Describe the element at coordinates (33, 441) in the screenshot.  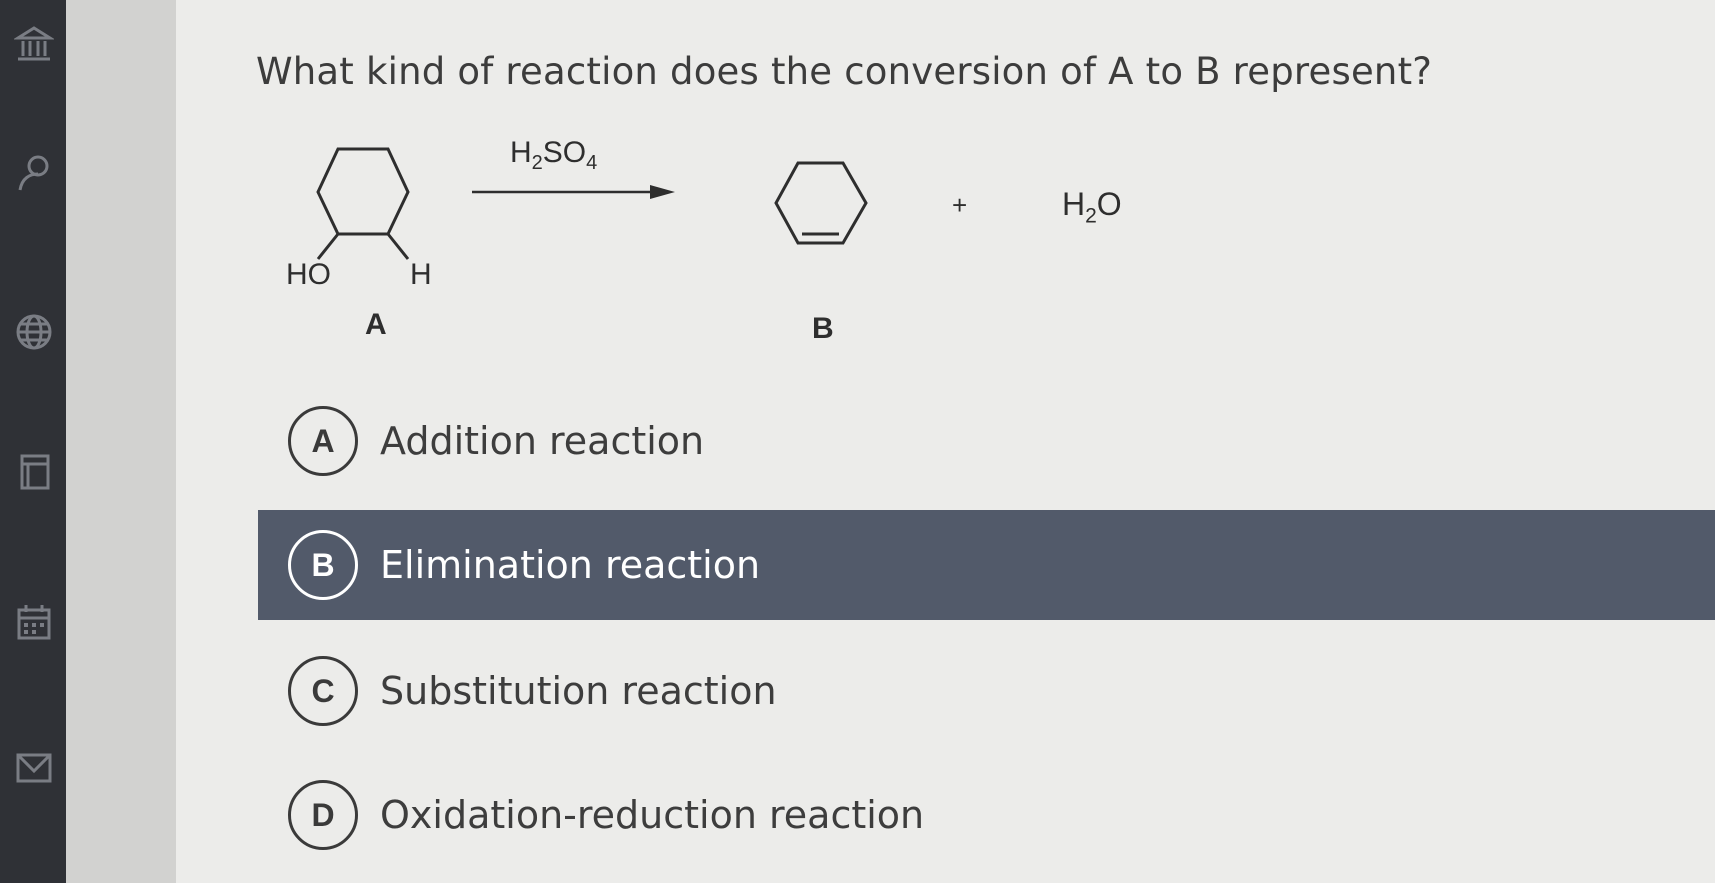
I see `app-sidebar` at that location.